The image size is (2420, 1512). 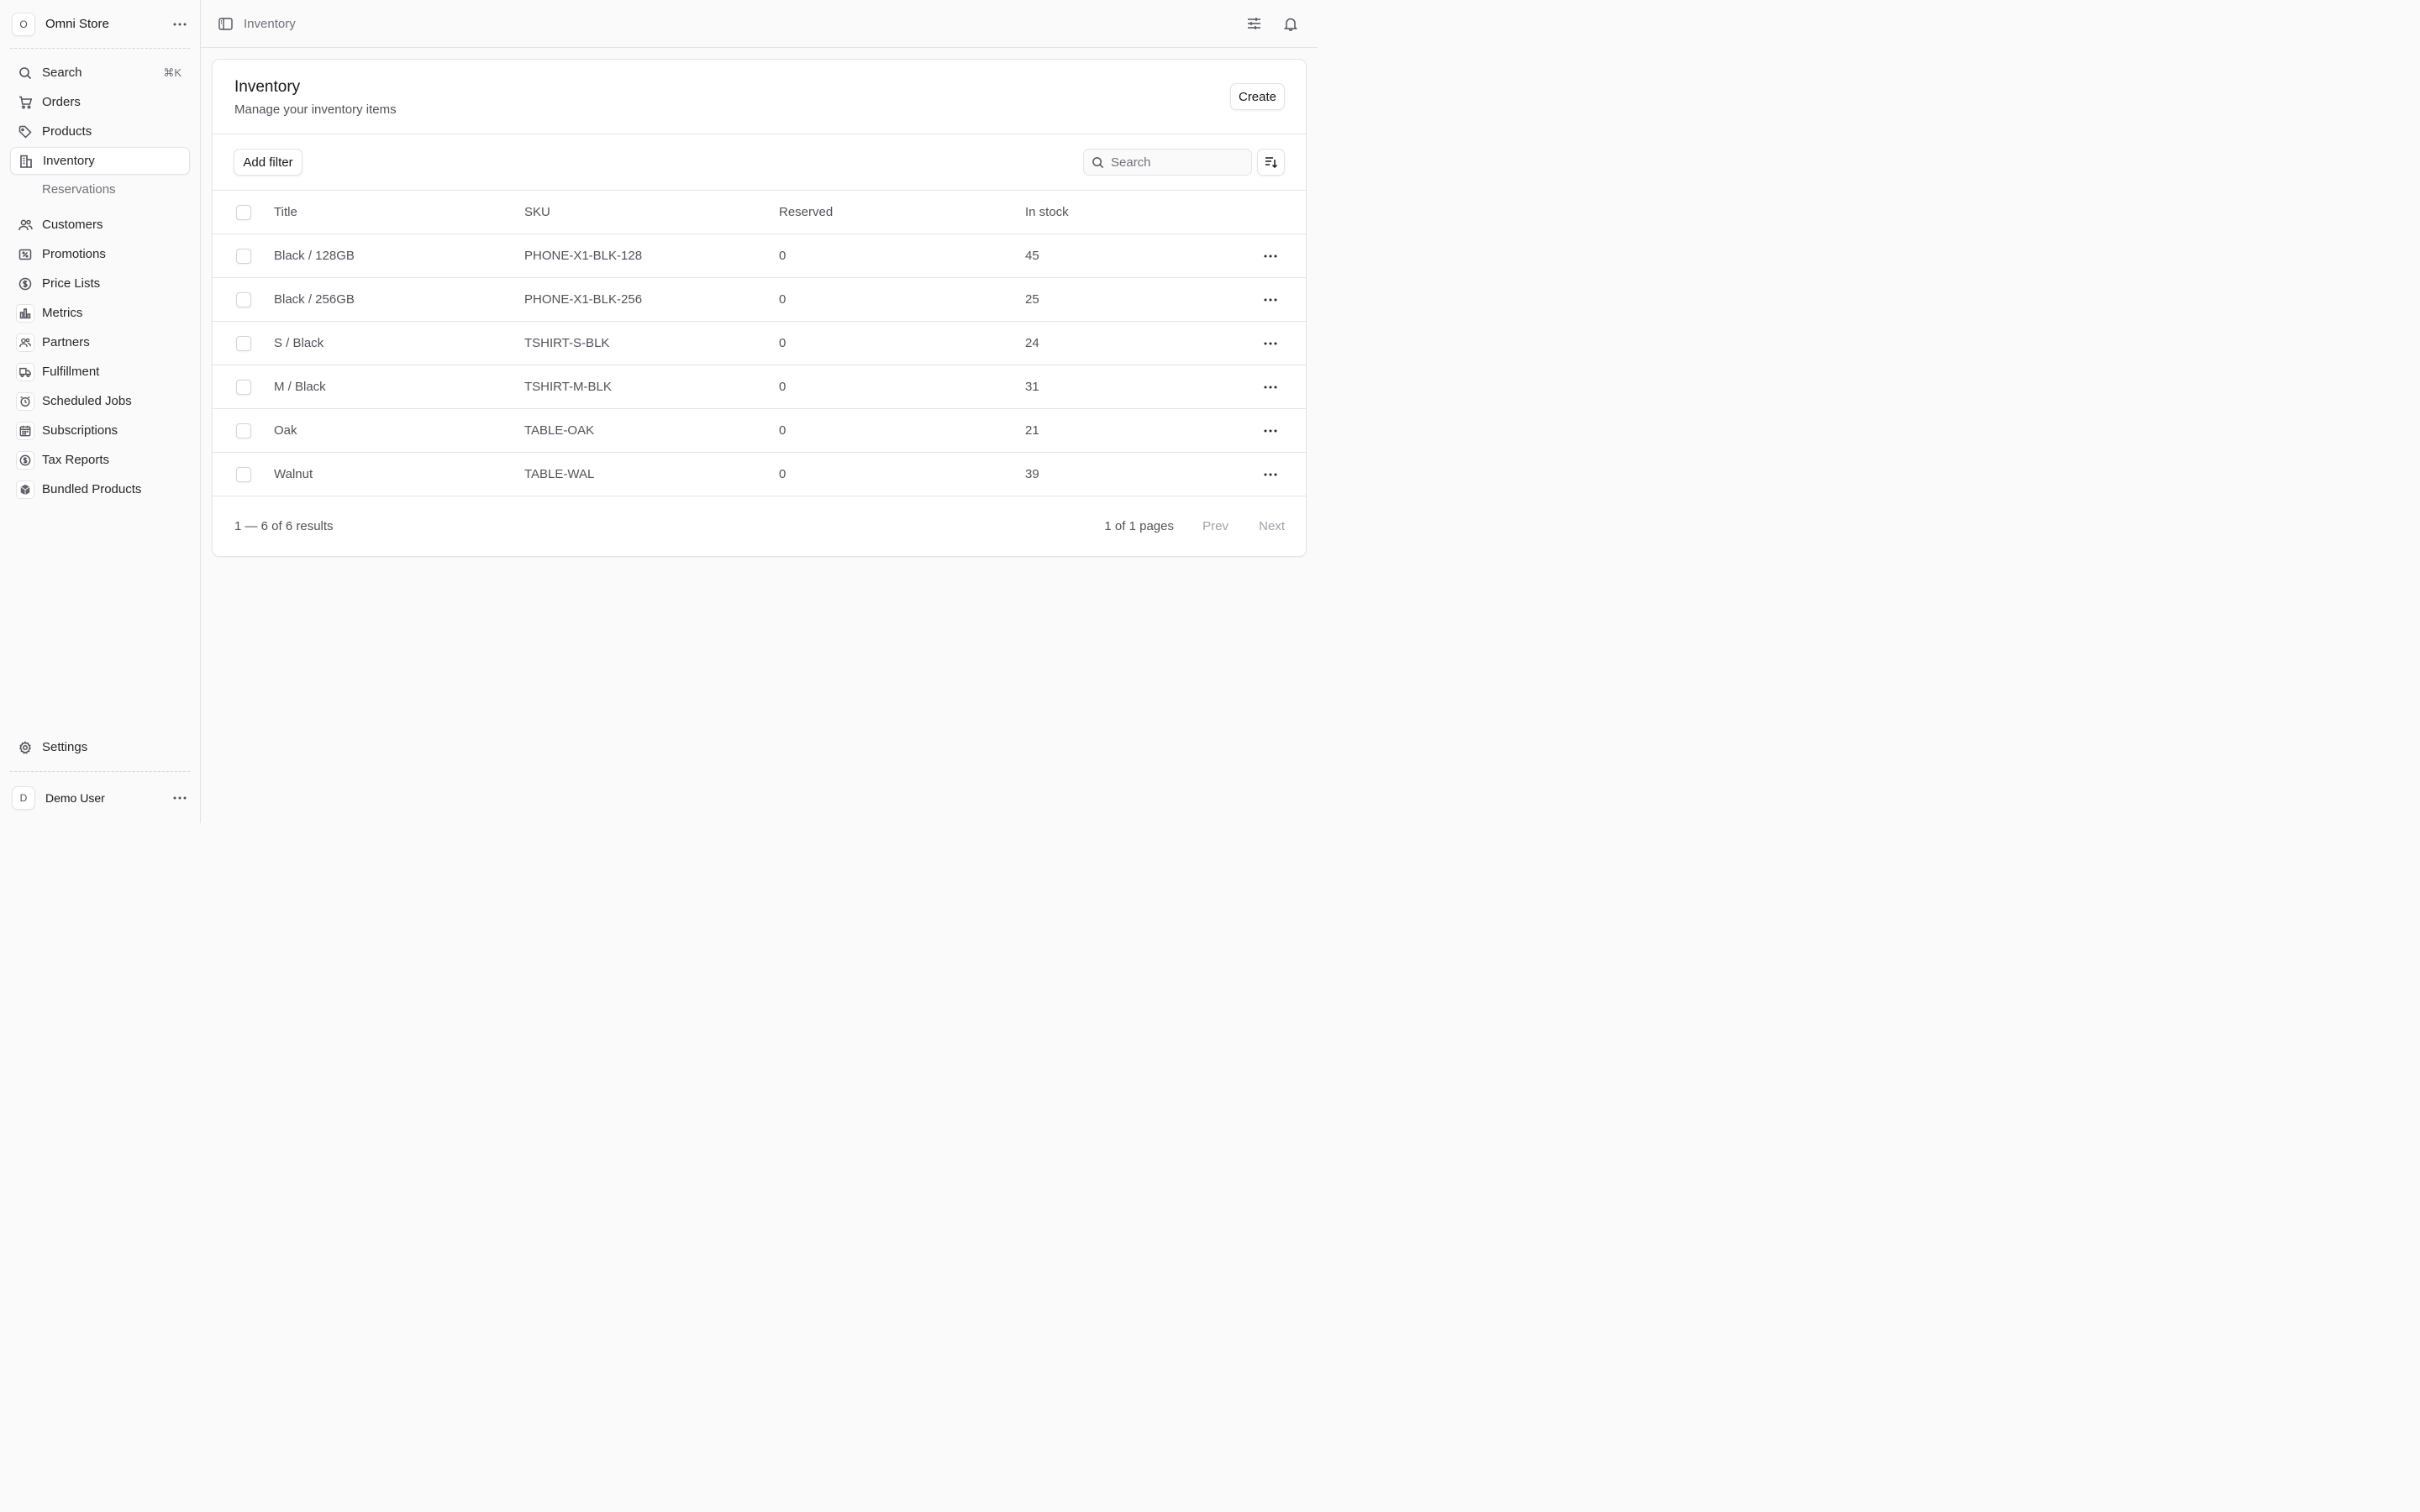 I want to click on cell-sku: TABLE-OAK, so click(x=559, y=430).